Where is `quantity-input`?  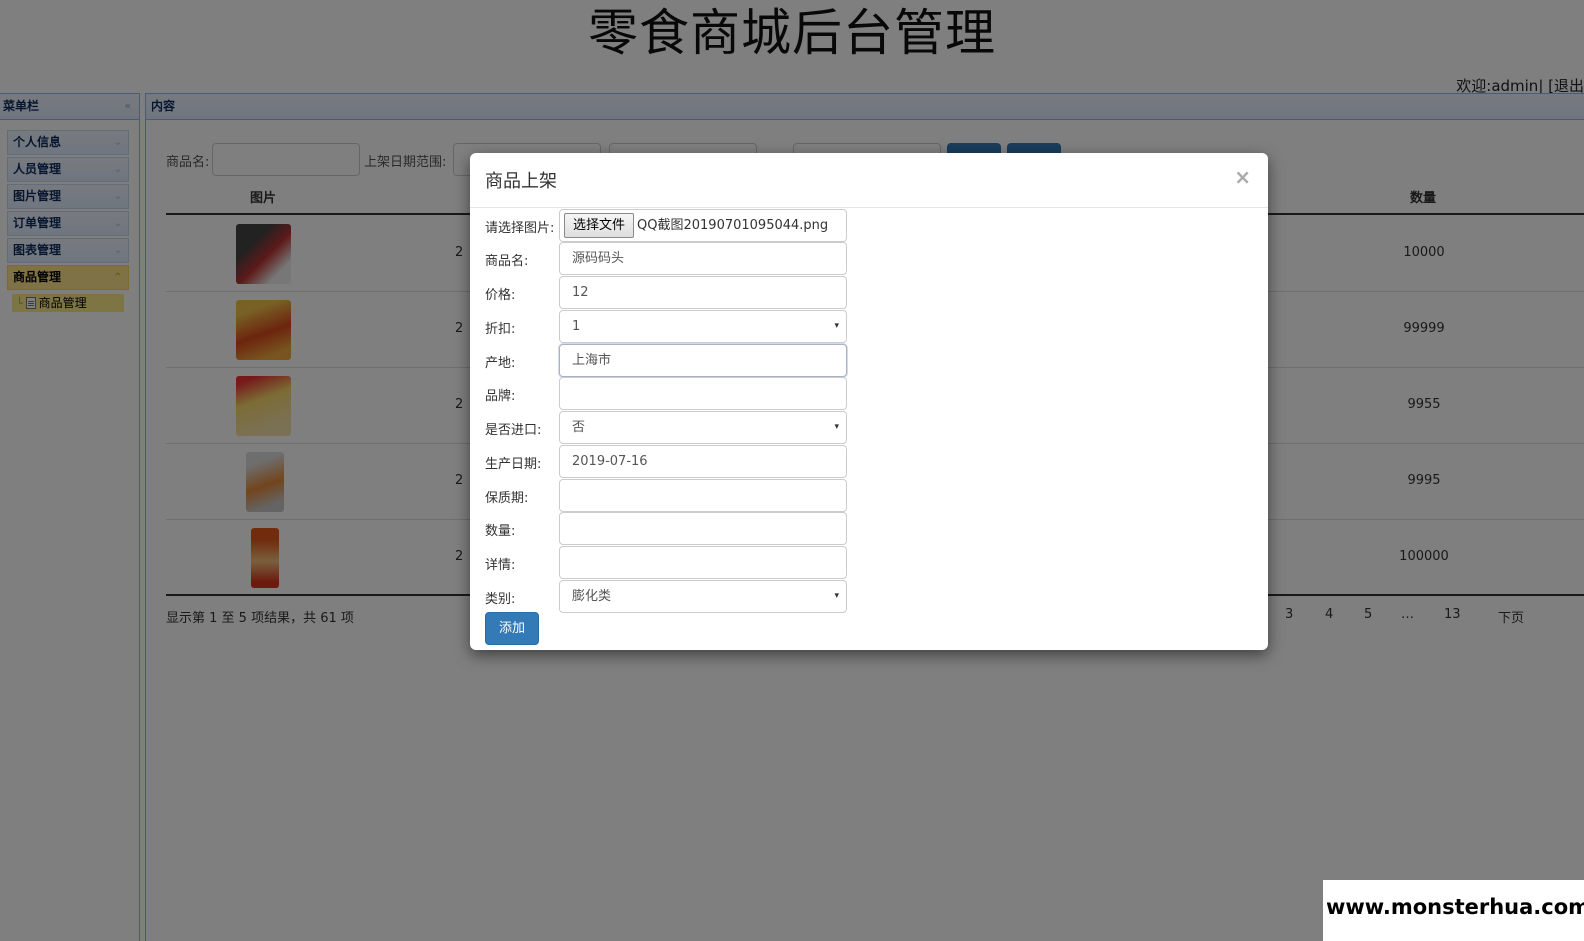
quantity-input is located at coordinates (703, 528).